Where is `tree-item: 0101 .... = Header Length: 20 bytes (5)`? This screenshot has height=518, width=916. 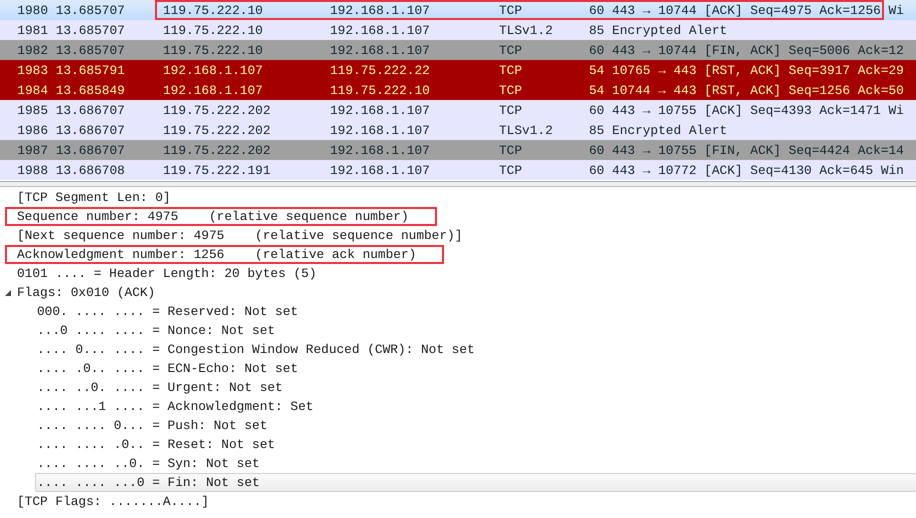 tree-item: 0101 .... = Header Length: 20 bytes (5) is located at coordinates (166, 273).